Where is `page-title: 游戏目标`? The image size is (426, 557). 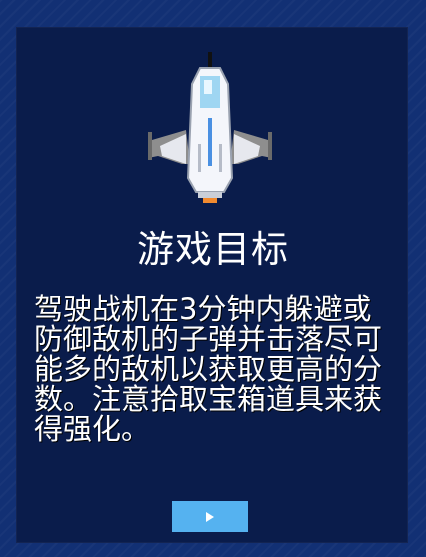 page-title: 游戏目标 is located at coordinates (213, 249).